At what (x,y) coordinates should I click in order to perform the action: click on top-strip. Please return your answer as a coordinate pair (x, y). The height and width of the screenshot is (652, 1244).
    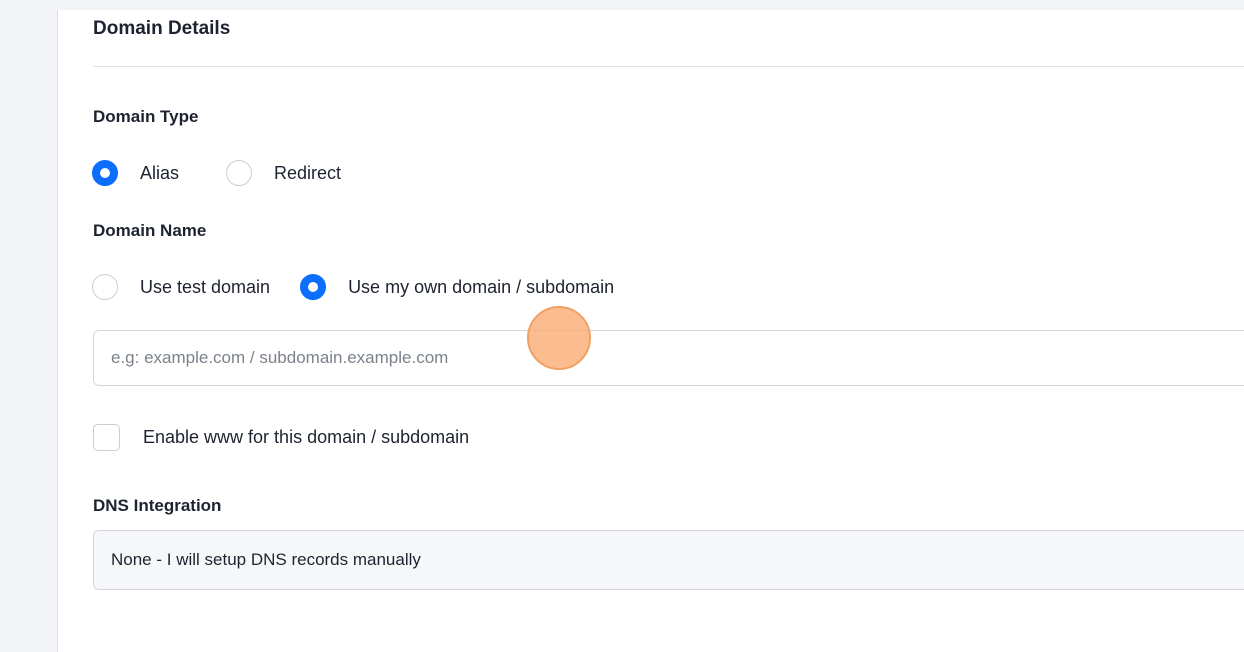
    Looking at the image, I should click on (622, 5).